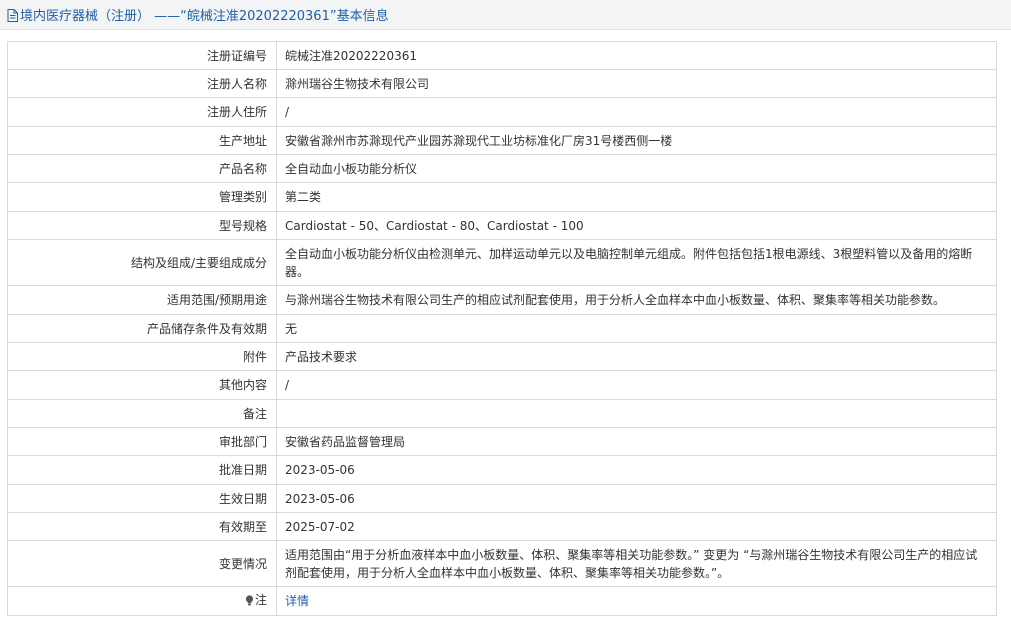 The height and width of the screenshot is (633, 1011). I want to click on field-label: 注册证编号, so click(142, 55).